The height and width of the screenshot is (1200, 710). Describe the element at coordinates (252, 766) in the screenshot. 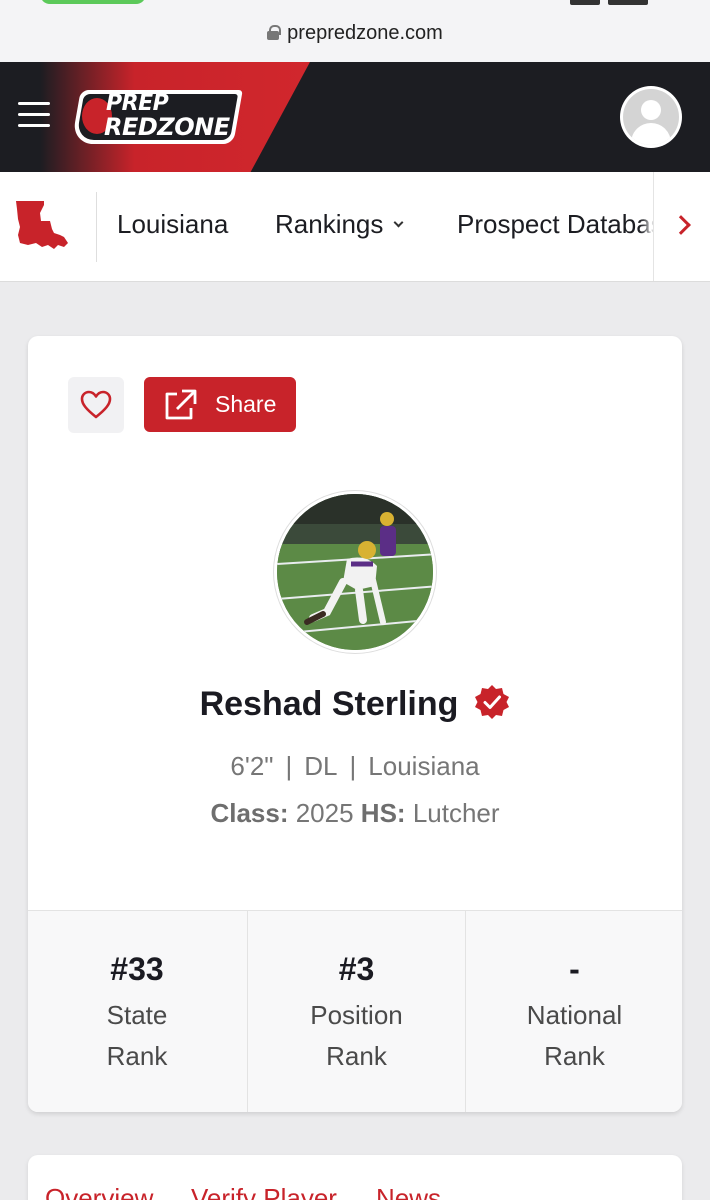

I see `player-height: 6'2"` at that location.